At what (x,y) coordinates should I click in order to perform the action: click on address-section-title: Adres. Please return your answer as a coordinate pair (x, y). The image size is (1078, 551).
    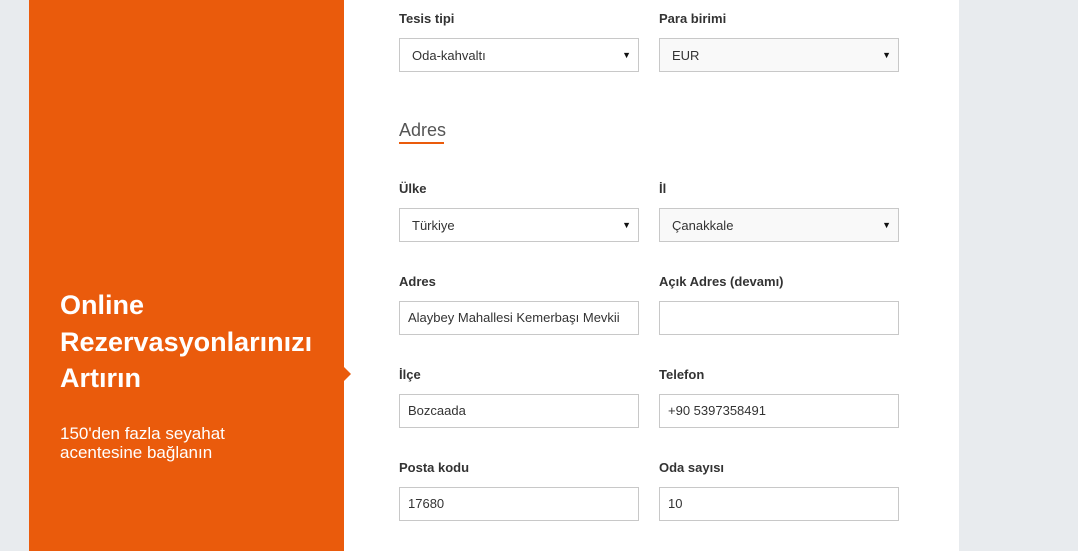
    Looking at the image, I should click on (423, 130).